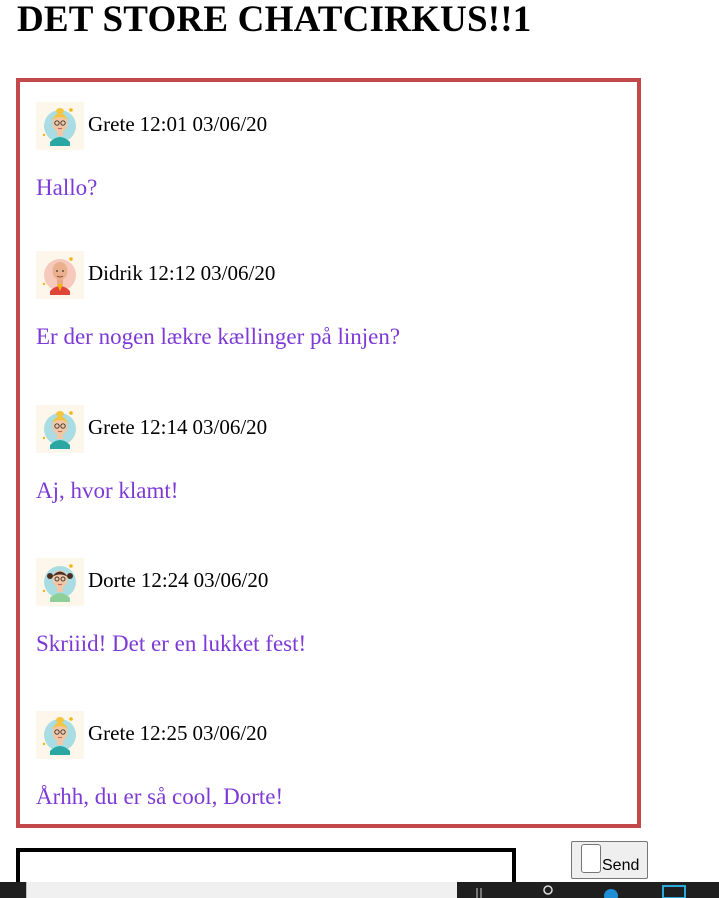 The image size is (719, 898). What do you see at coordinates (163, 427) in the screenshot?
I see `message-time: 12:14` at bounding box center [163, 427].